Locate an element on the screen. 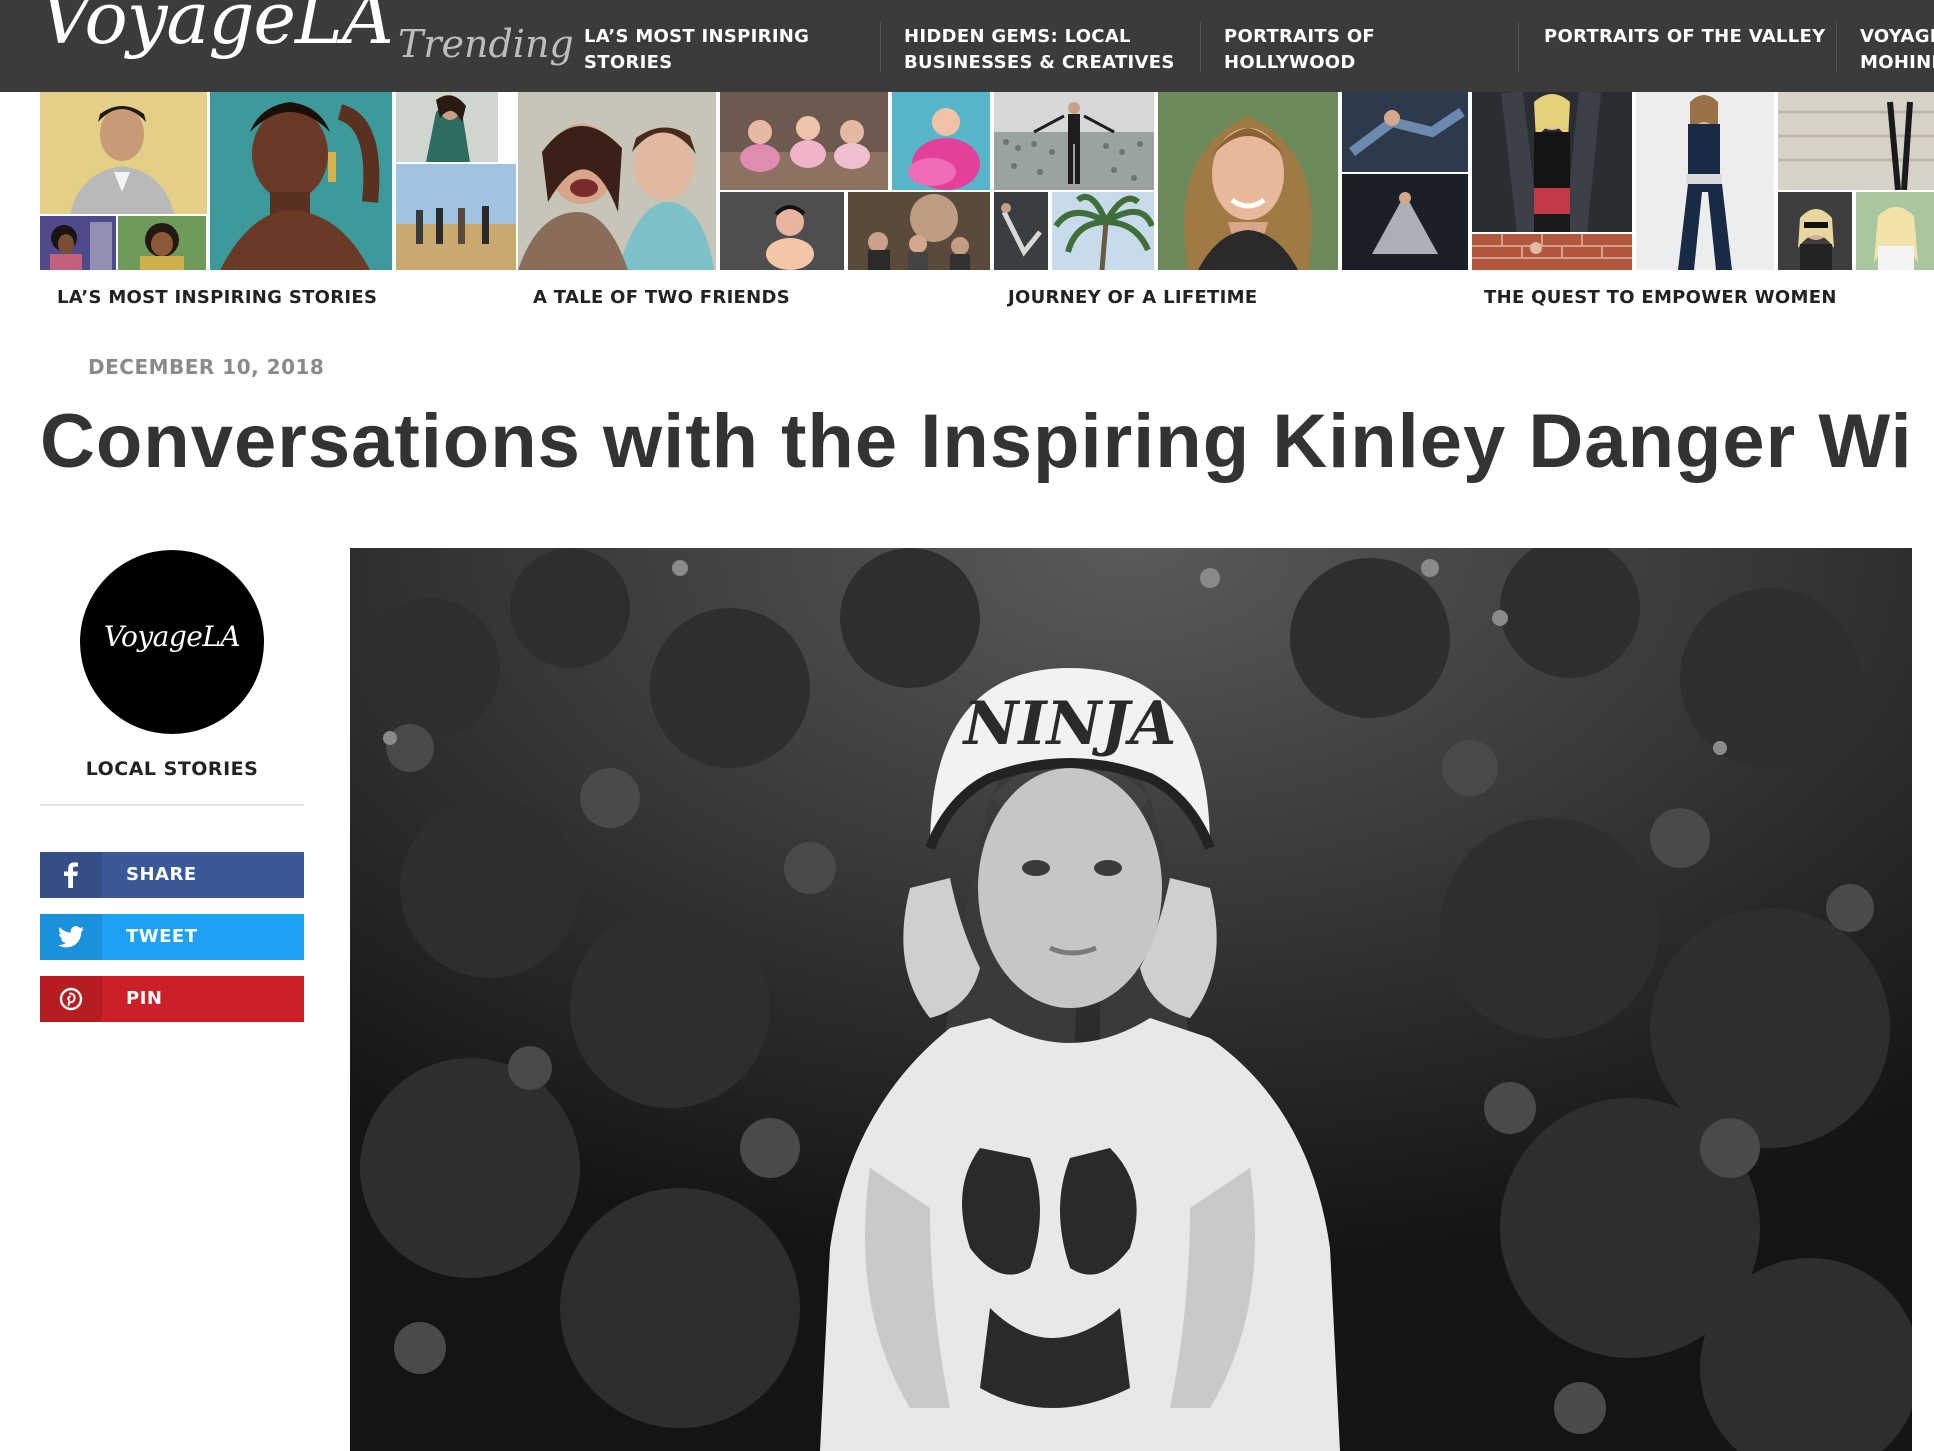  sidebar-divider is located at coordinates (172, 805).